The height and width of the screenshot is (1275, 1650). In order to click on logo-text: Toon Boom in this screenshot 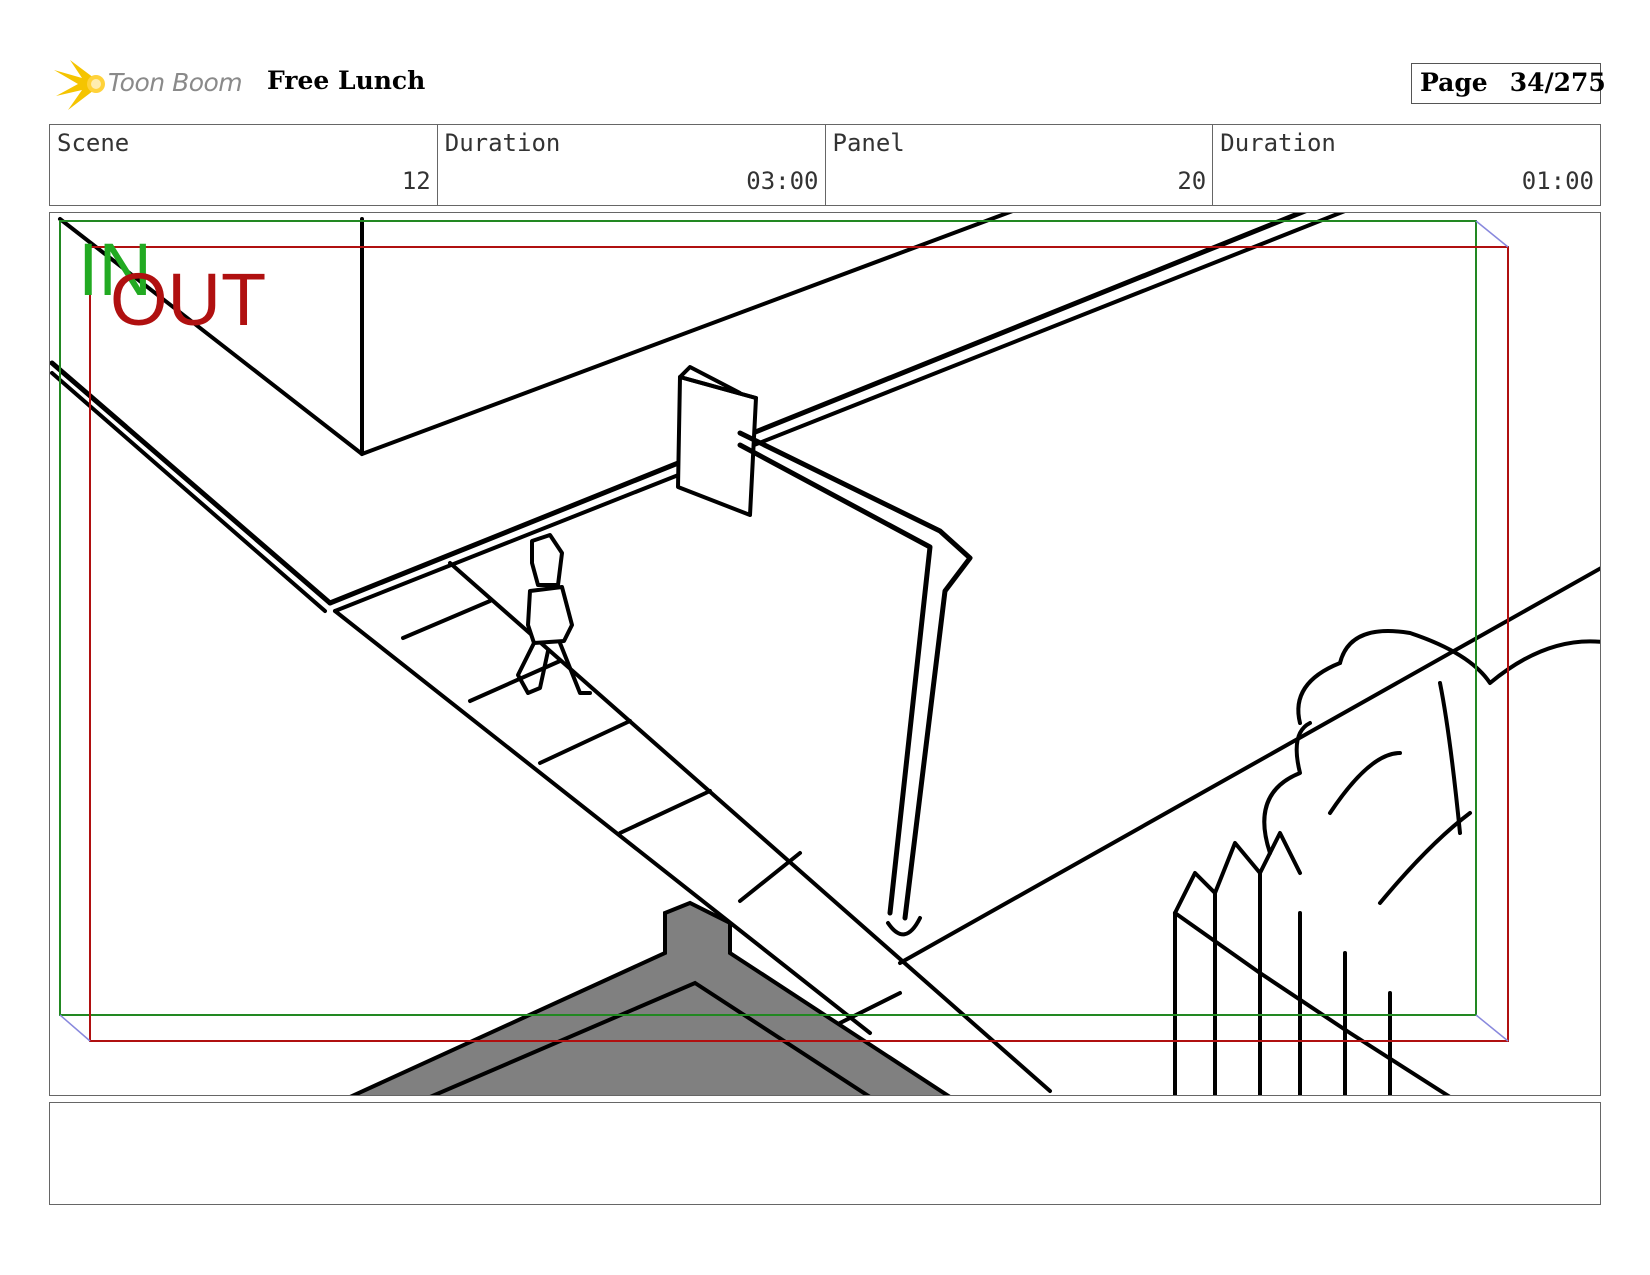, I will do `click(175, 82)`.